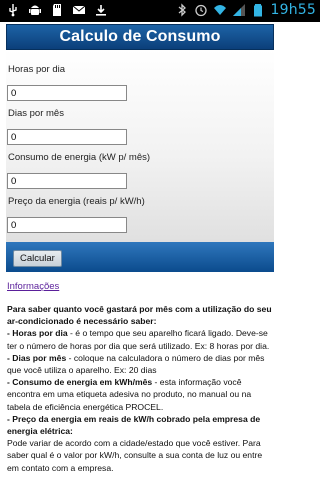  Describe the element at coordinates (79, 10) in the screenshot. I see `email-icon` at that location.